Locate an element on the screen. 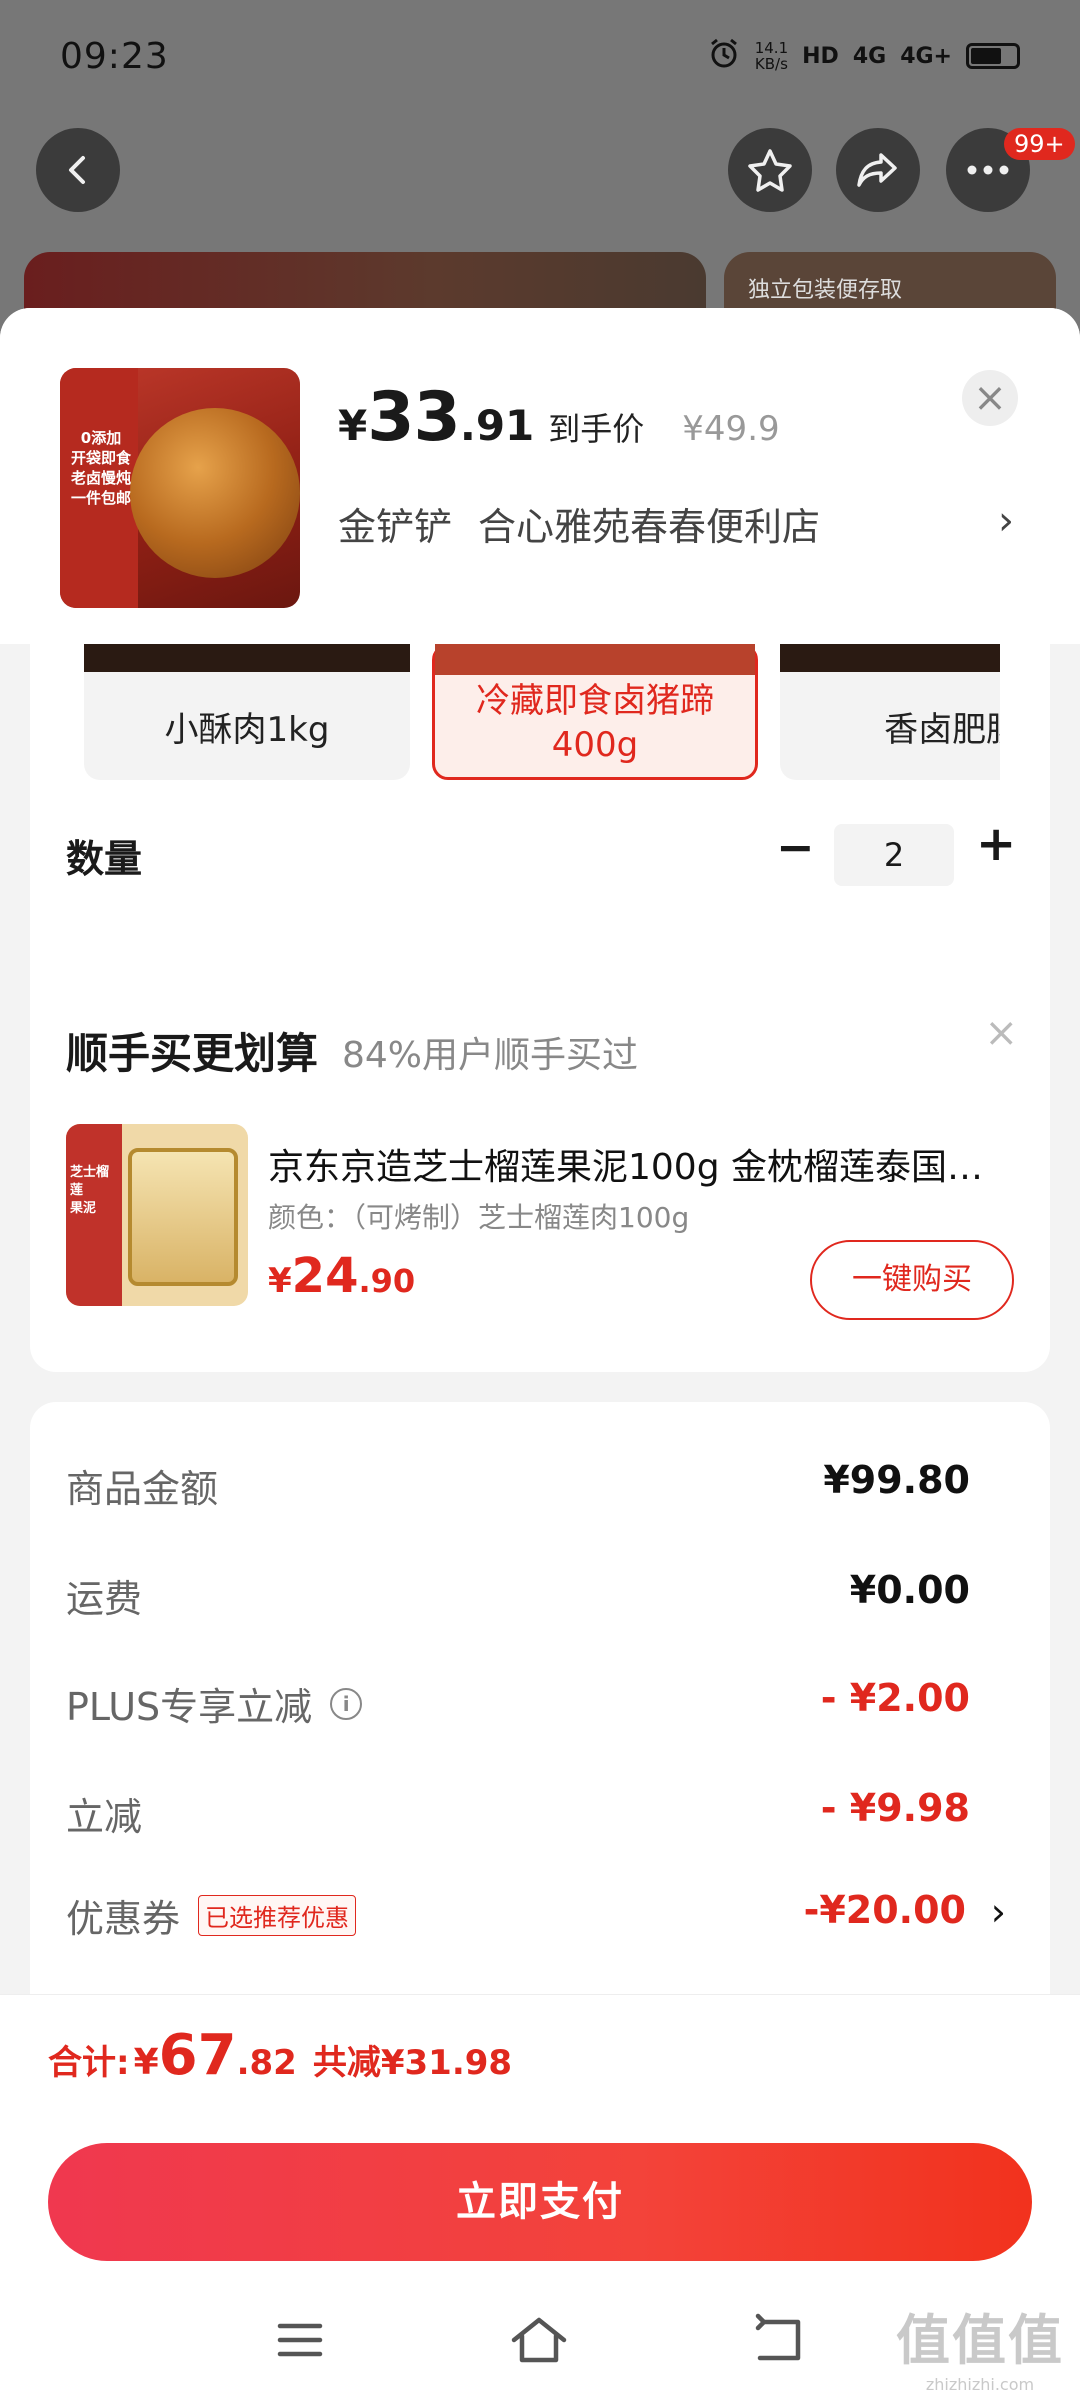 The width and height of the screenshot is (1080, 2400). net-speed-unit: KB/s is located at coordinates (771, 64).